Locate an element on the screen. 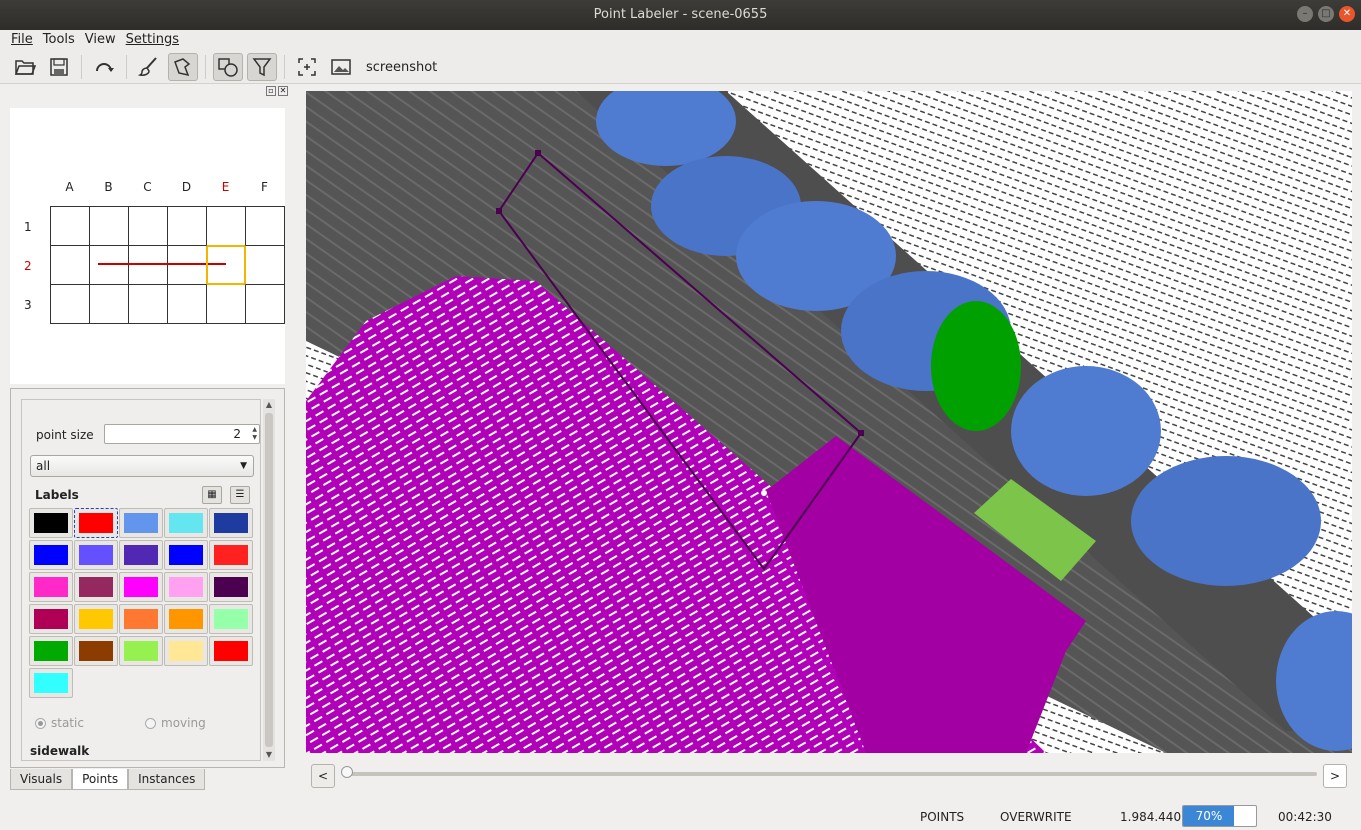 This screenshot has width=1361, height=830. list-view-button: ☰ is located at coordinates (240, 495).